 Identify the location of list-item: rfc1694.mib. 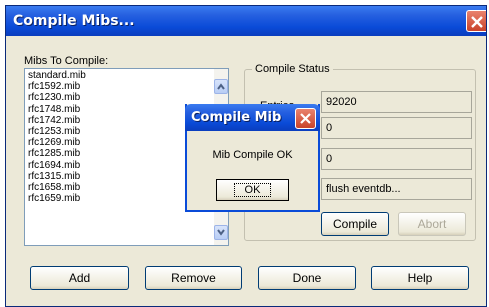
(57, 165).